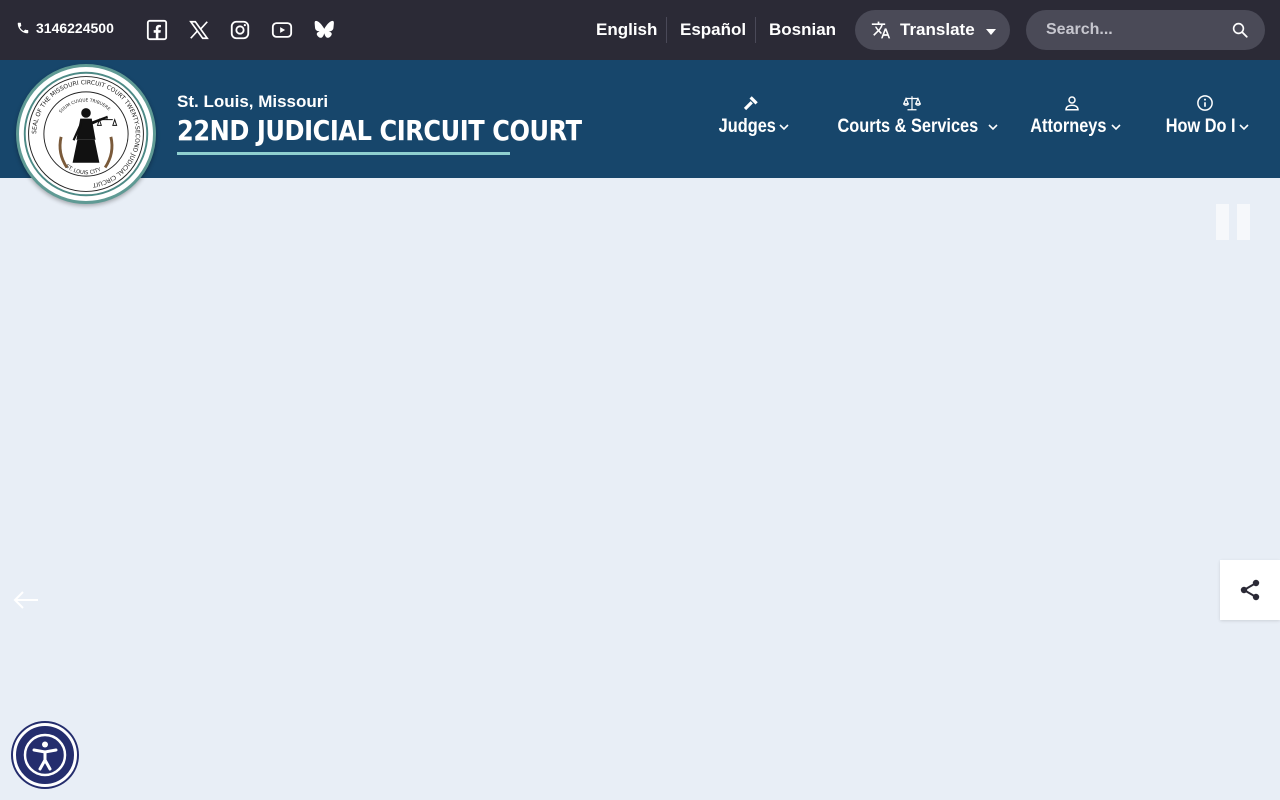  I want to click on gavel-icon, so click(751, 103).